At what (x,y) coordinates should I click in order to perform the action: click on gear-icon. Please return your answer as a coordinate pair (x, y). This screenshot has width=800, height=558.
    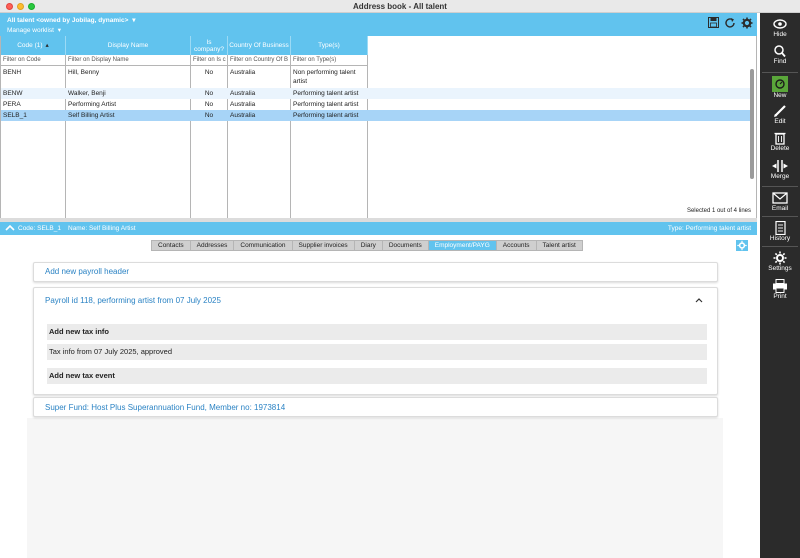
    Looking at the image, I should click on (780, 258).